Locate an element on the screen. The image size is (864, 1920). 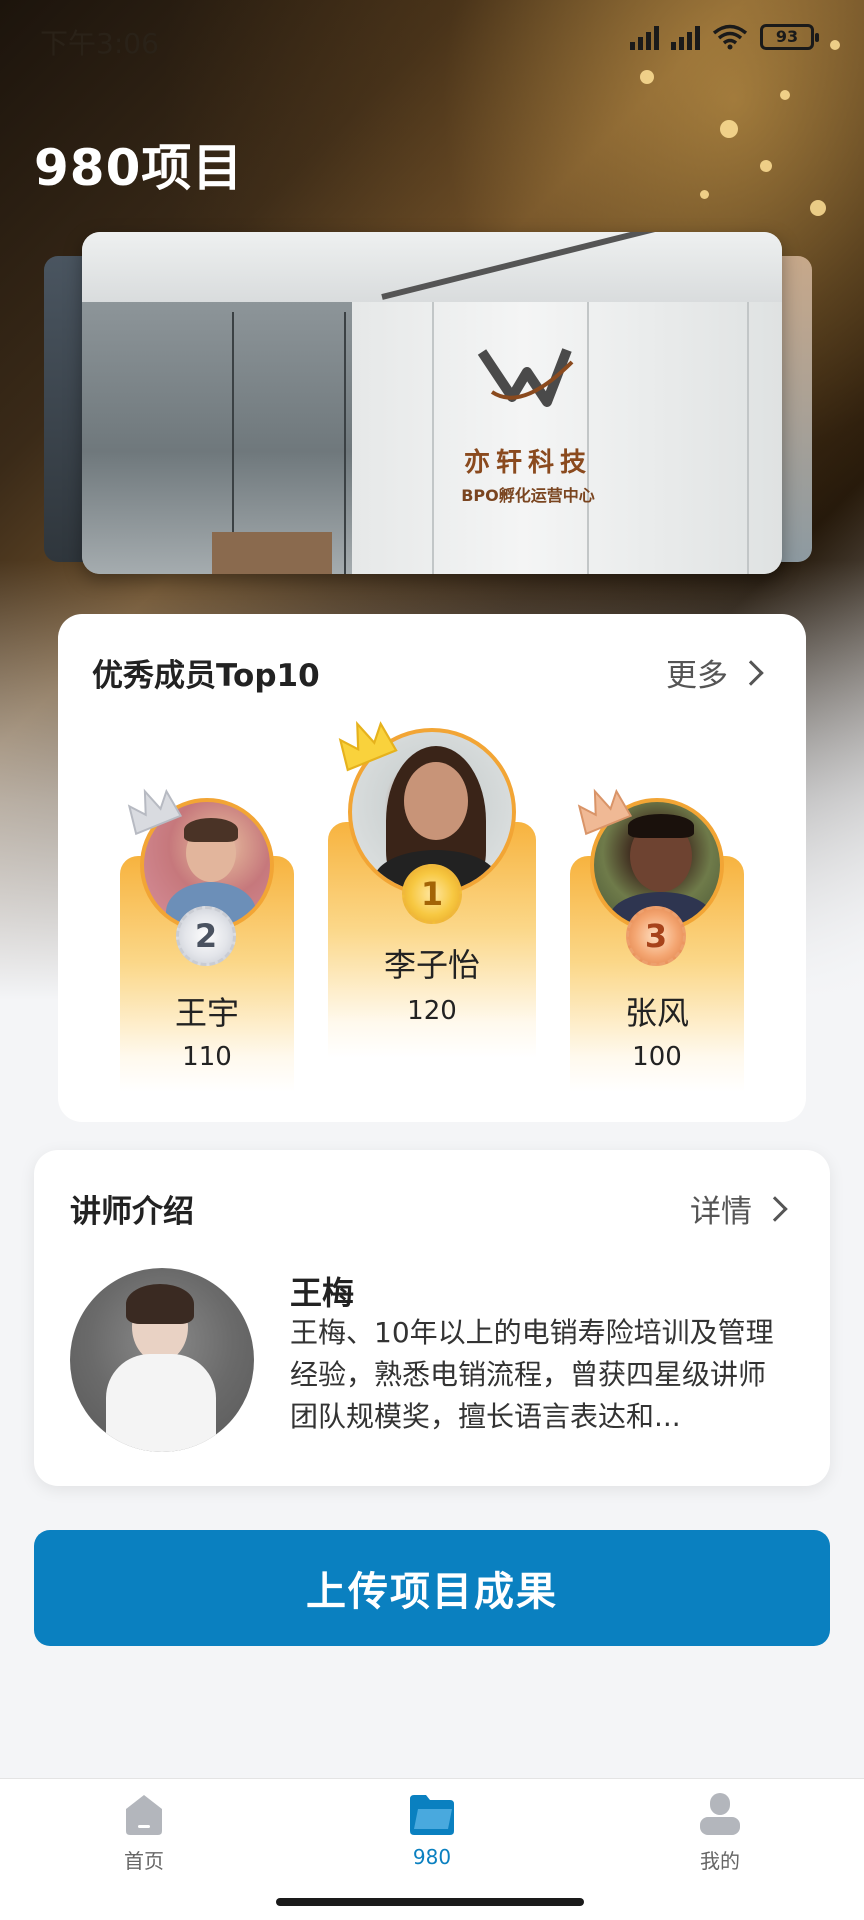
banner-image: 亦轩科技 BPO孵化运营中心 is located at coordinates (432, 403).